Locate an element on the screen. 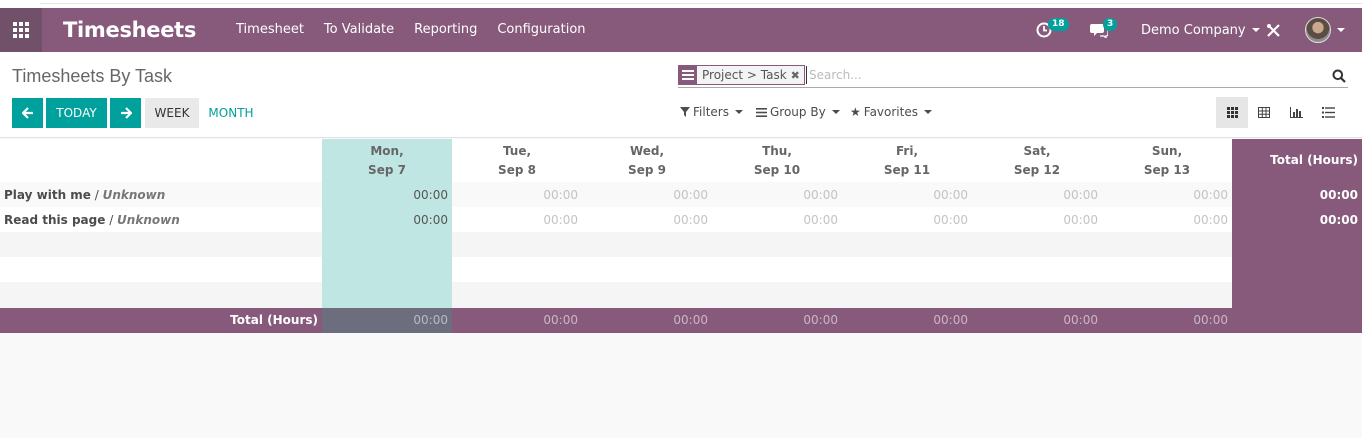 This screenshot has width=1362, height=438. avatar is located at coordinates (1318, 30).